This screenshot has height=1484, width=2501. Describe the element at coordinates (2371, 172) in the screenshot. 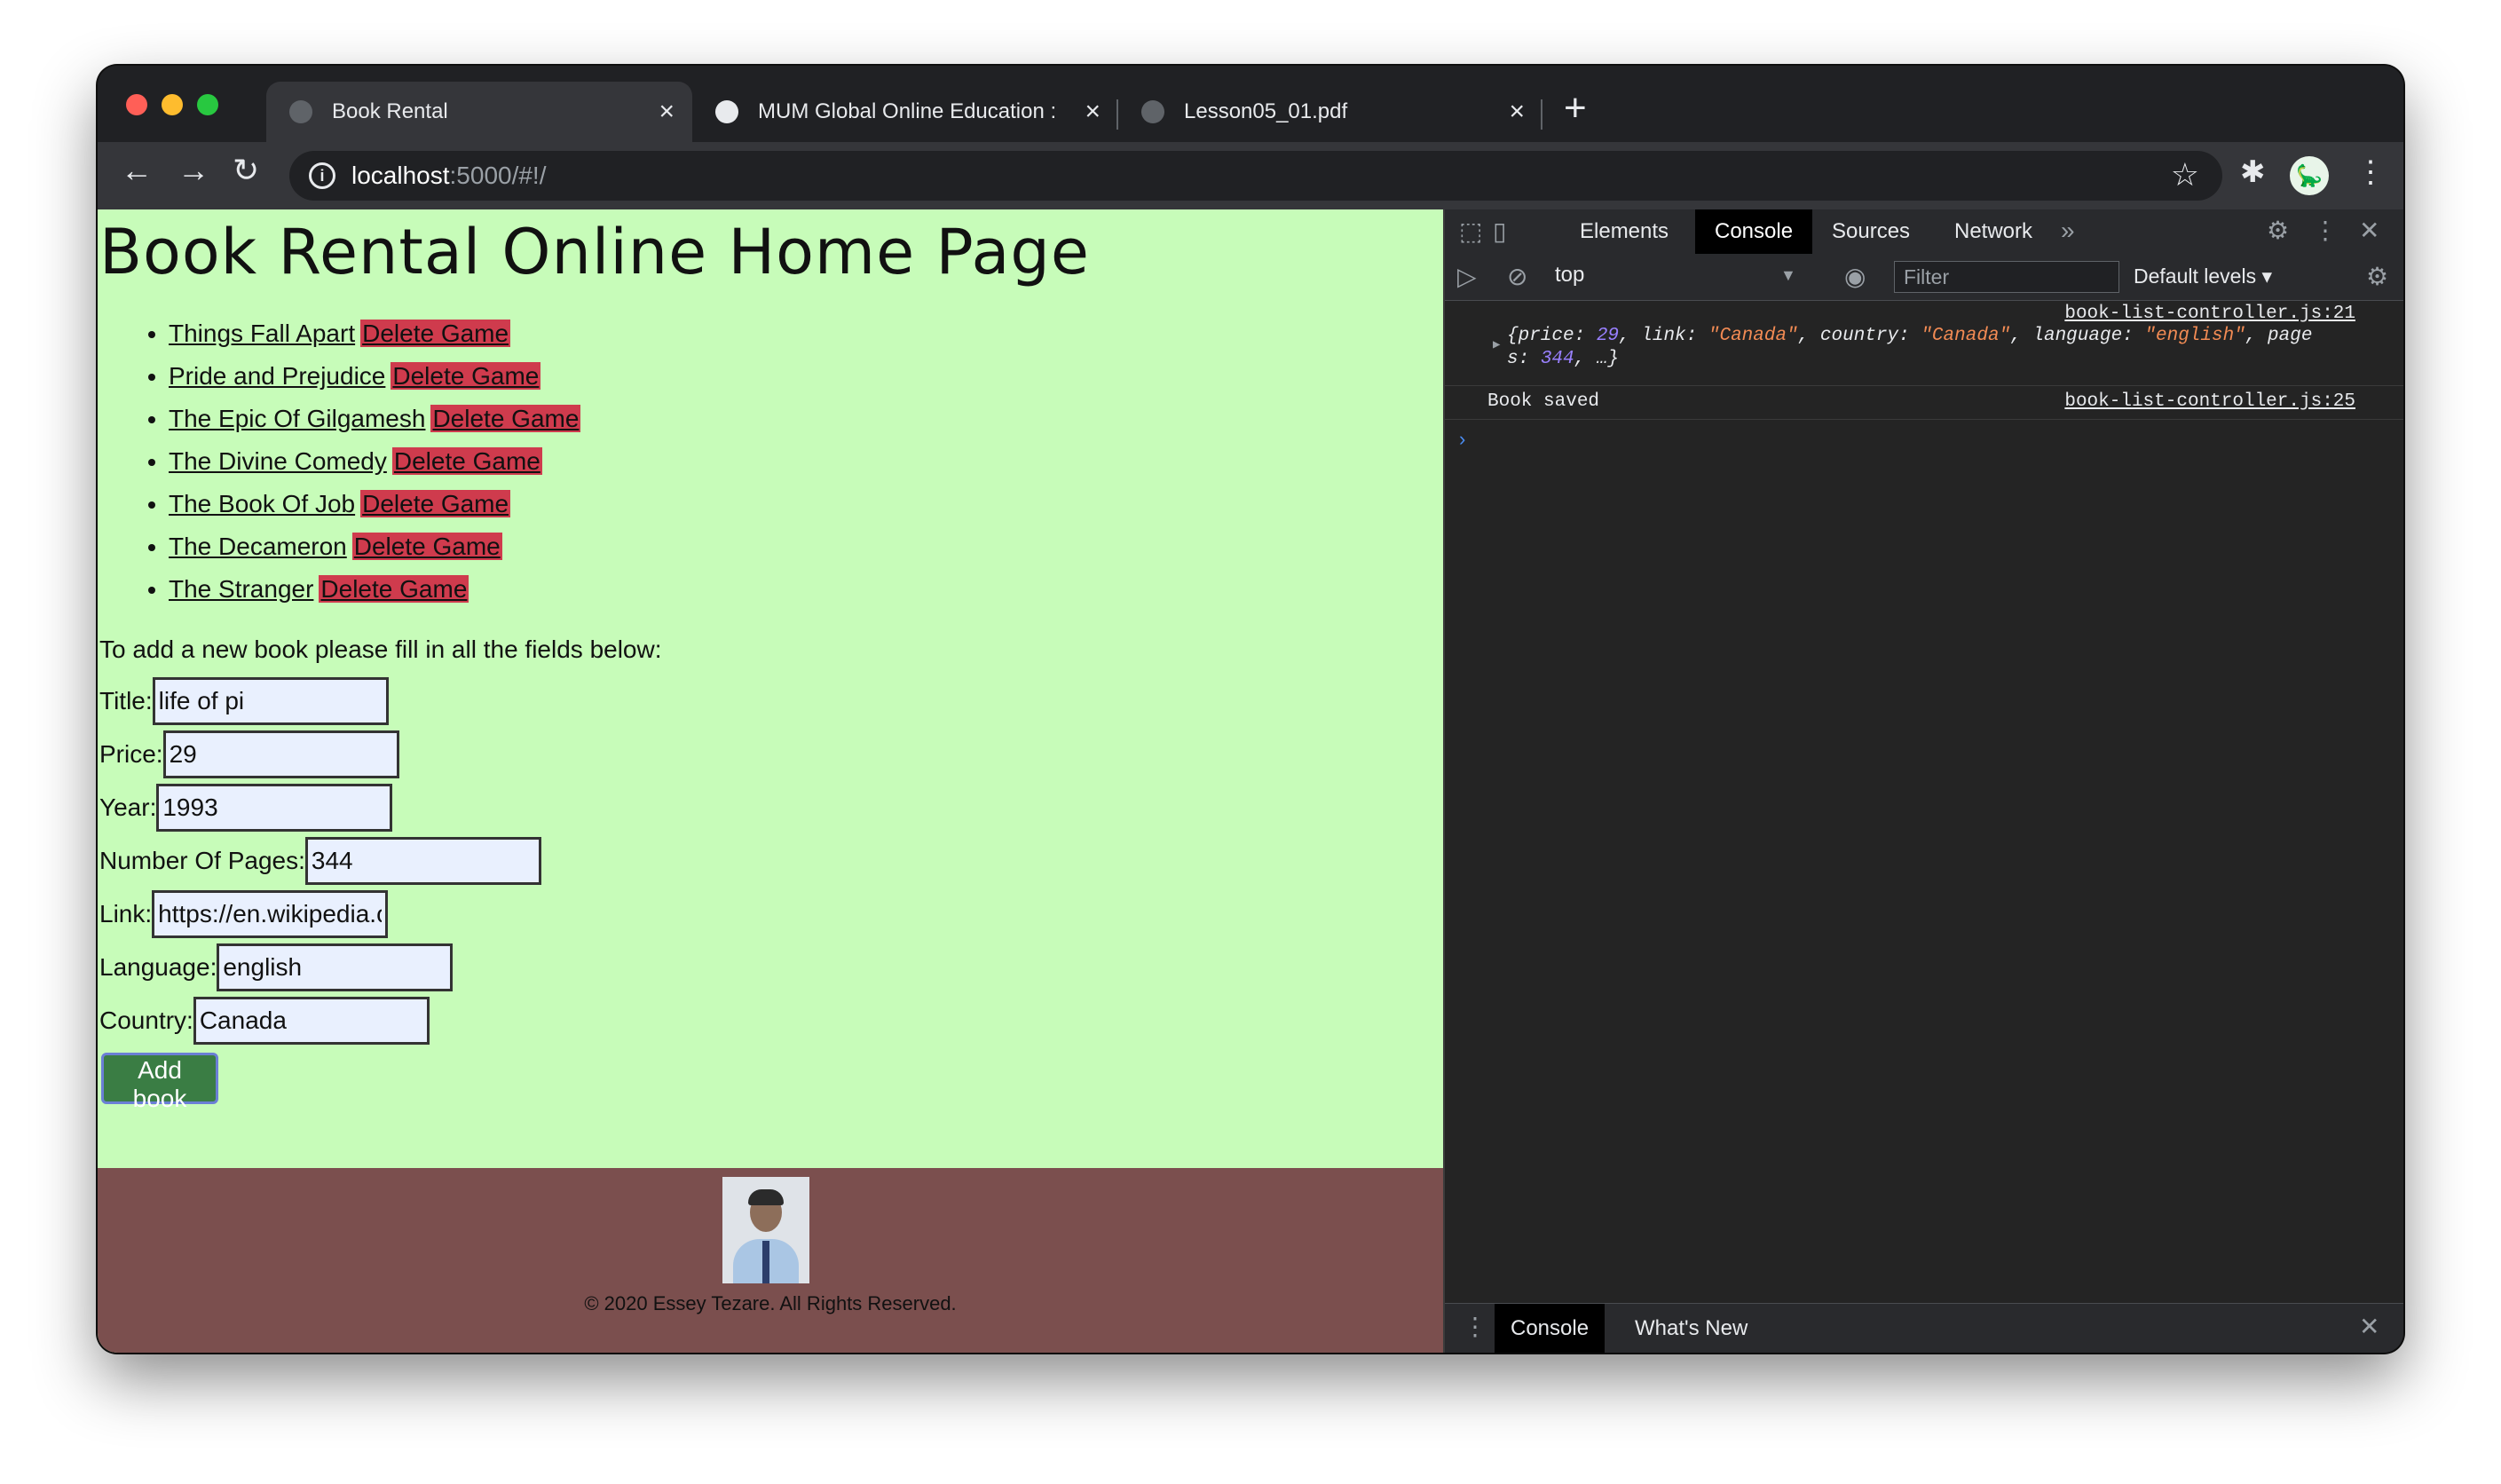

I see `browser-menu-icon: ⋮` at that location.